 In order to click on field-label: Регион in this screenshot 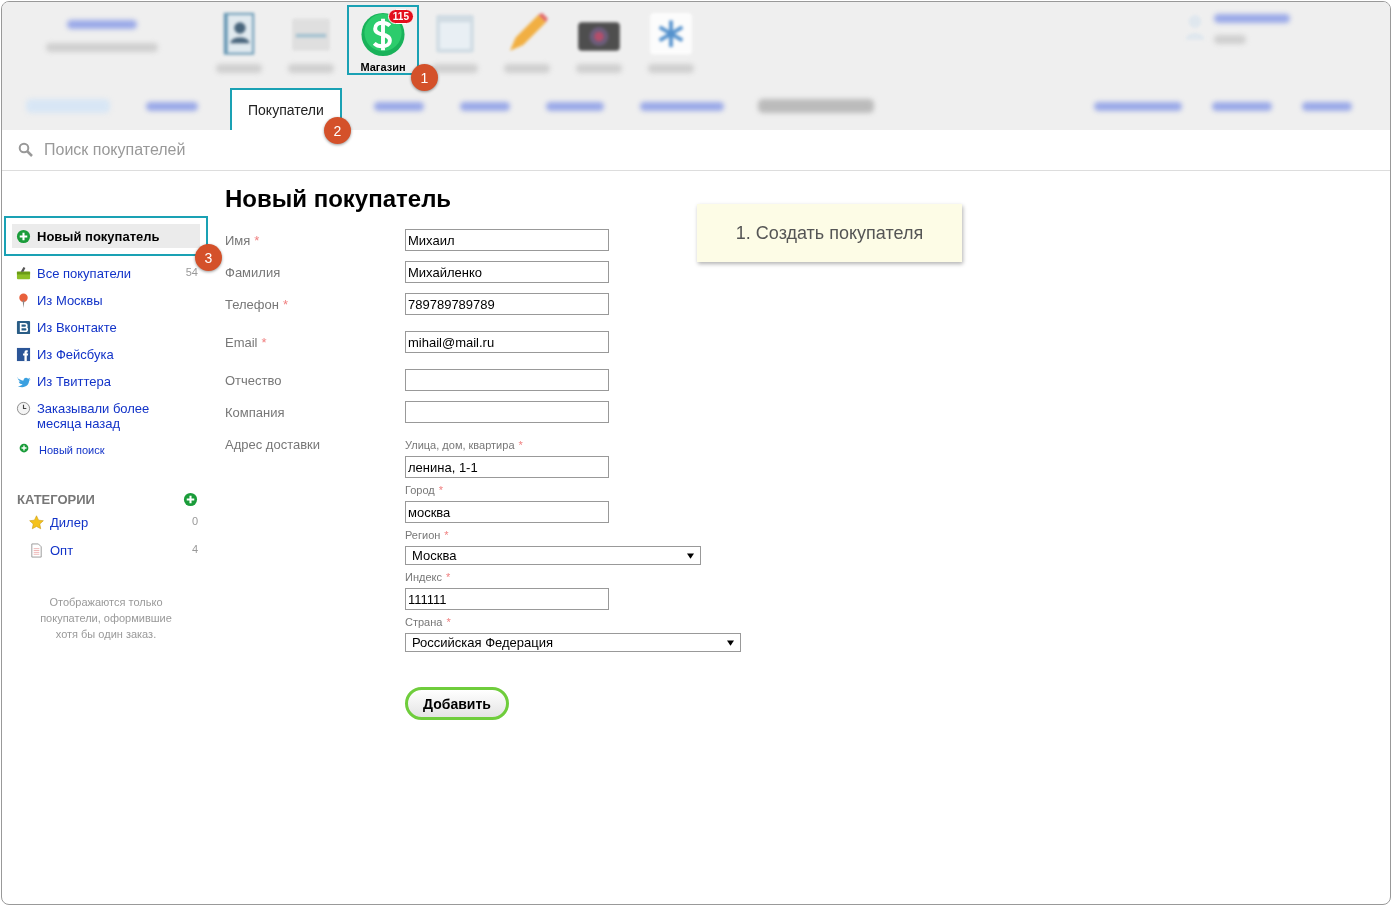, I will do `click(423, 535)`.